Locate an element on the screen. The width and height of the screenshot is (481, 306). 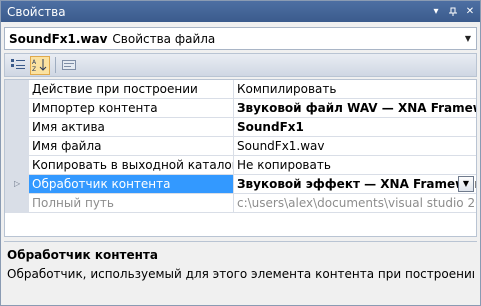
property-name: Копировать в выходной каталог is located at coordinates (131, 165).